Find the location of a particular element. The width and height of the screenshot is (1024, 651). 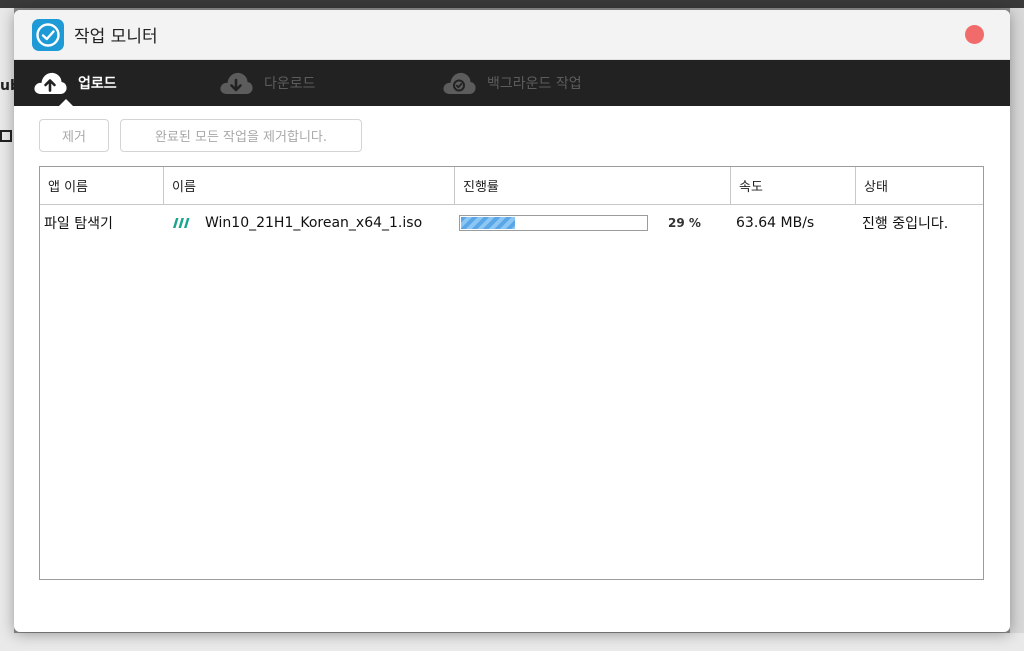

tab-download: 다운로드 is located at coordinates (267, 83).